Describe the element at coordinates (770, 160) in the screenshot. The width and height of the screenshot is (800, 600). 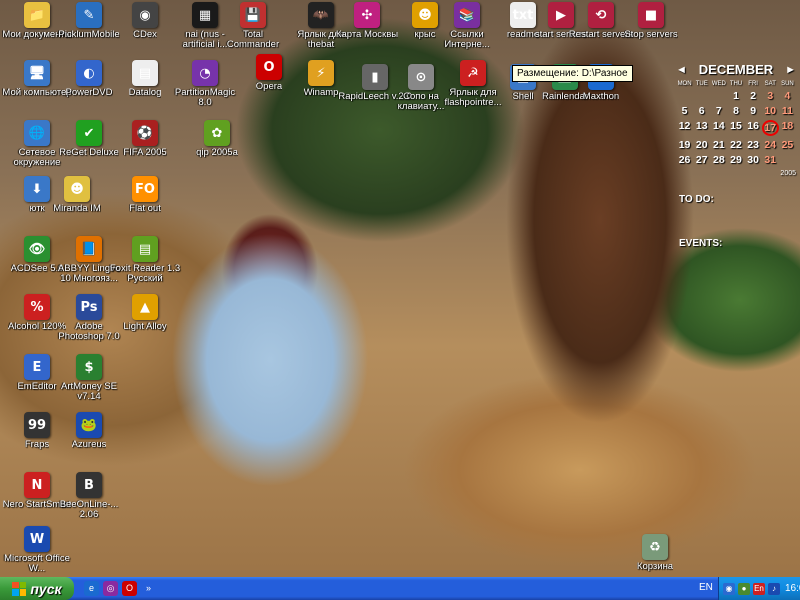
I see `calendar-day: 31` at that location.